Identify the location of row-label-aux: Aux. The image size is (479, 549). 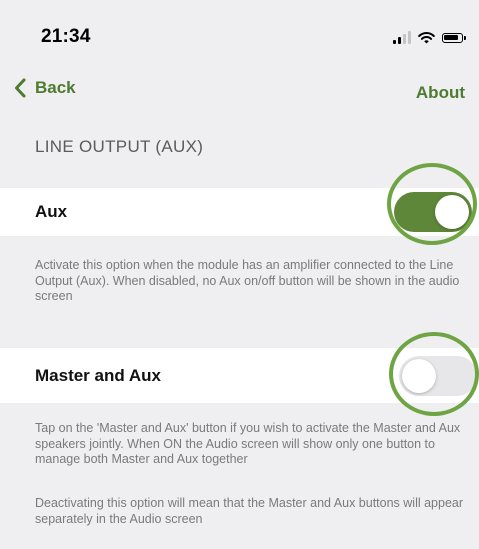
(51, 211).